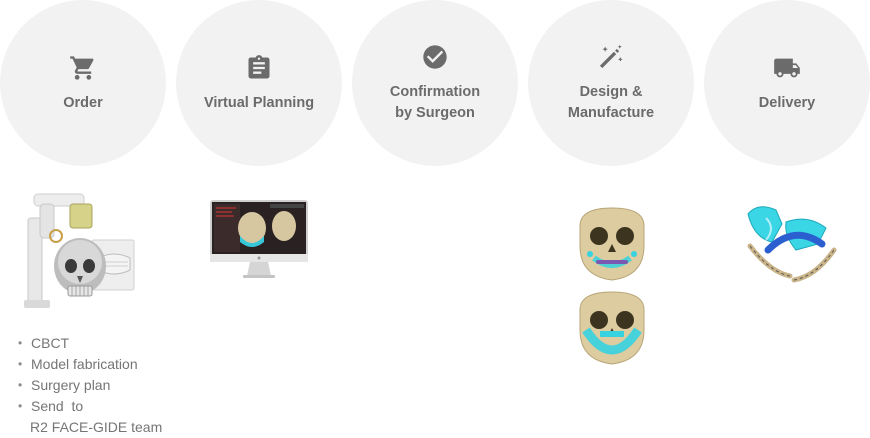 The image size is (870, 438). Describe the element at coordinates (611, 83) in the screenshot. I see `step-design-manufacture: Design & Manufacture` at that location.